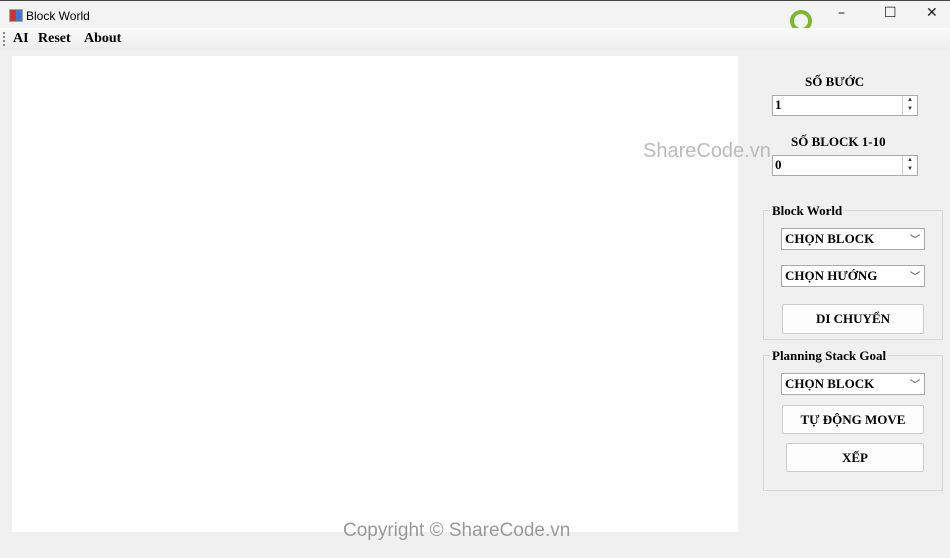 The width and height of the screenshot is (950, 558). I want to click on planning-choose-block-combo: CHỌN BLOCK ﹀, so click(853, 384).